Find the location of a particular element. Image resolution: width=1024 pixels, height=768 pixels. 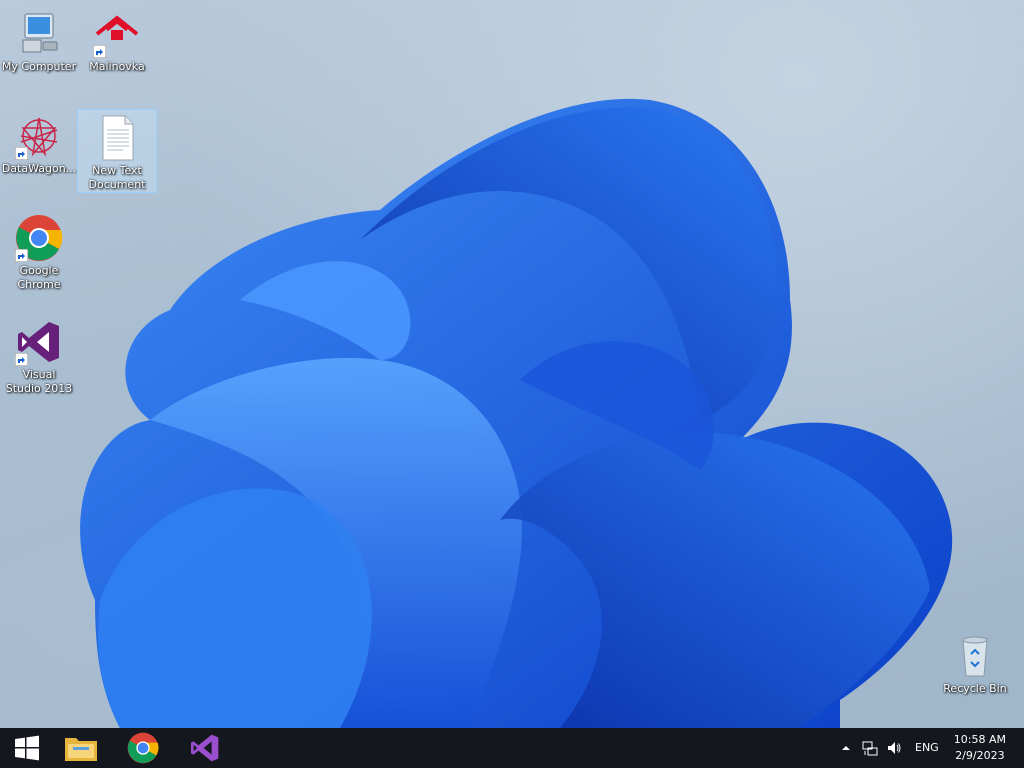

windows-logo-icon is located at coordinates (27, 748).